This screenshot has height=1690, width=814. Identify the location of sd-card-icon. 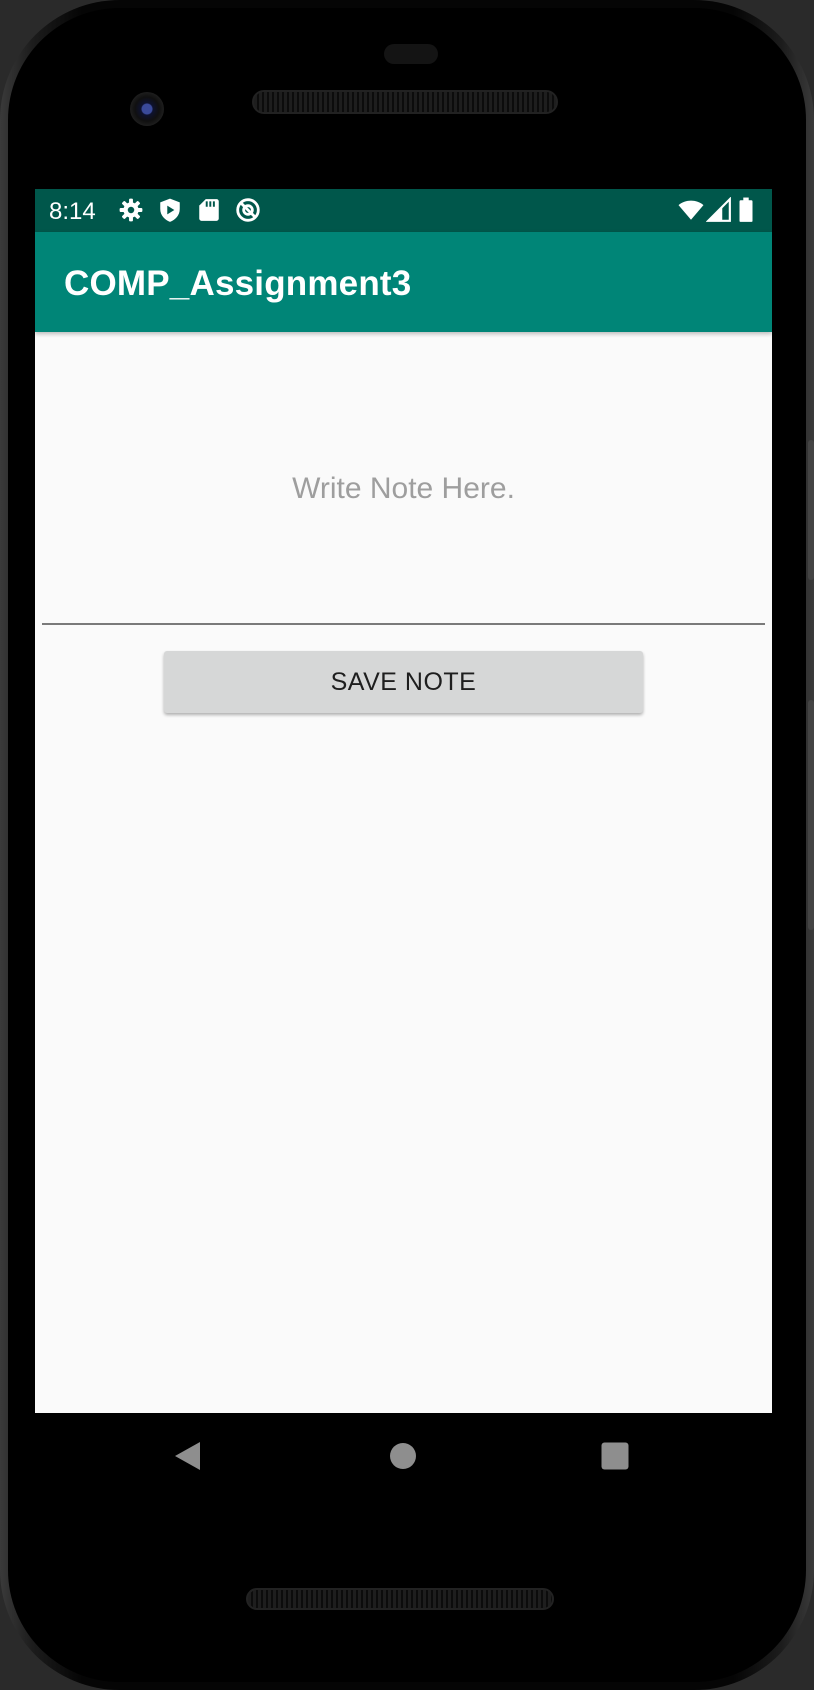
(209, 210).